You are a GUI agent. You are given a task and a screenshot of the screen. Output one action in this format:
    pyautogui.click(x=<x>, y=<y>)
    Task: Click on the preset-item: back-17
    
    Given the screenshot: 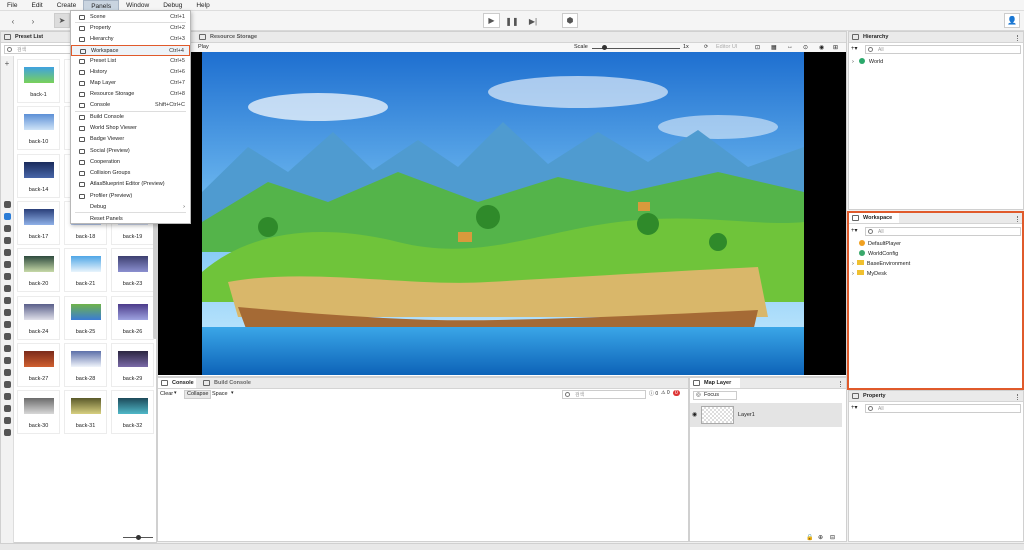 What is the action you would take?
    pyautogui.click(x=38, y=222)
    